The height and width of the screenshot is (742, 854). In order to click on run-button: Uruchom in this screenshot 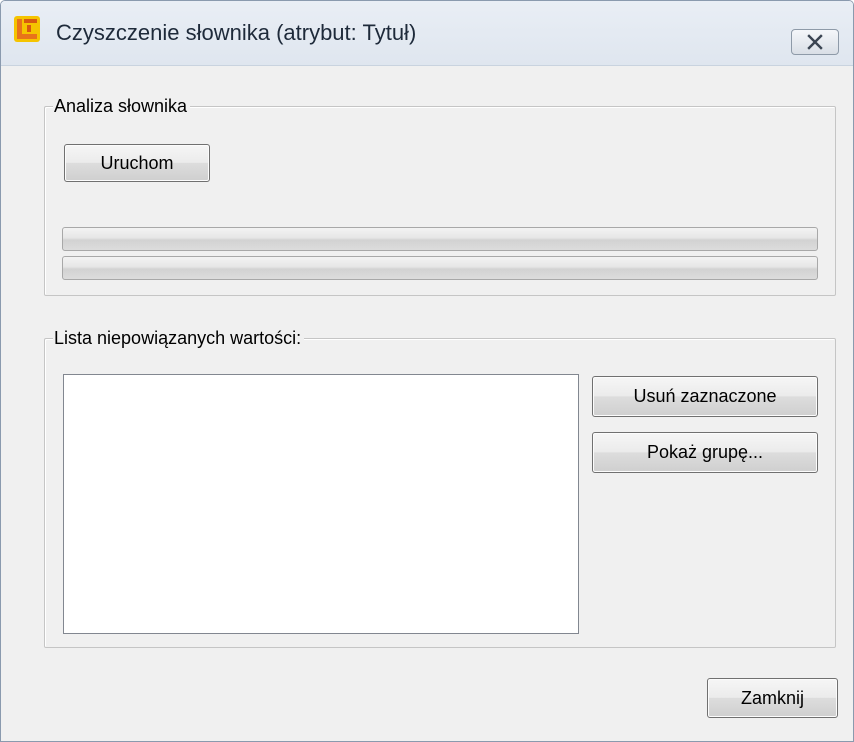, I will do `click(137, 163)`.